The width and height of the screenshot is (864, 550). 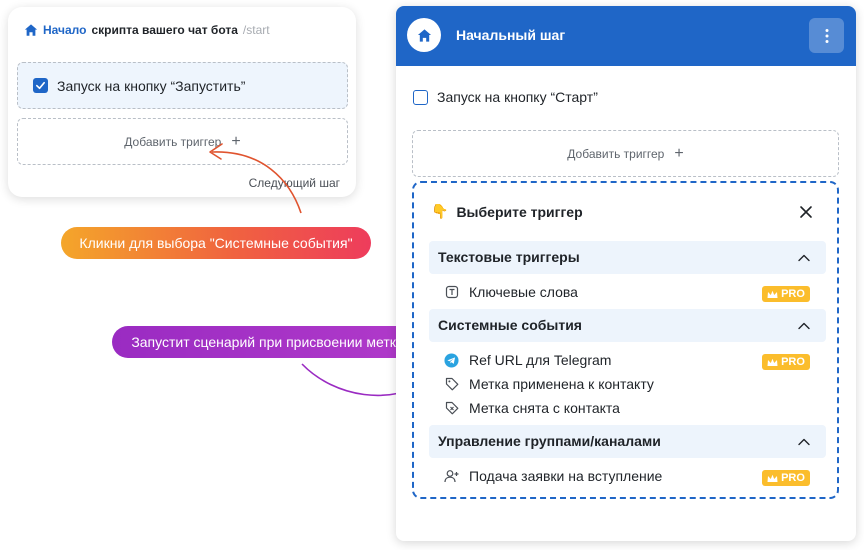 I want to click on trigger-start-button: Запуск на кнопку “Запустить”, so click(x=182, y=85).